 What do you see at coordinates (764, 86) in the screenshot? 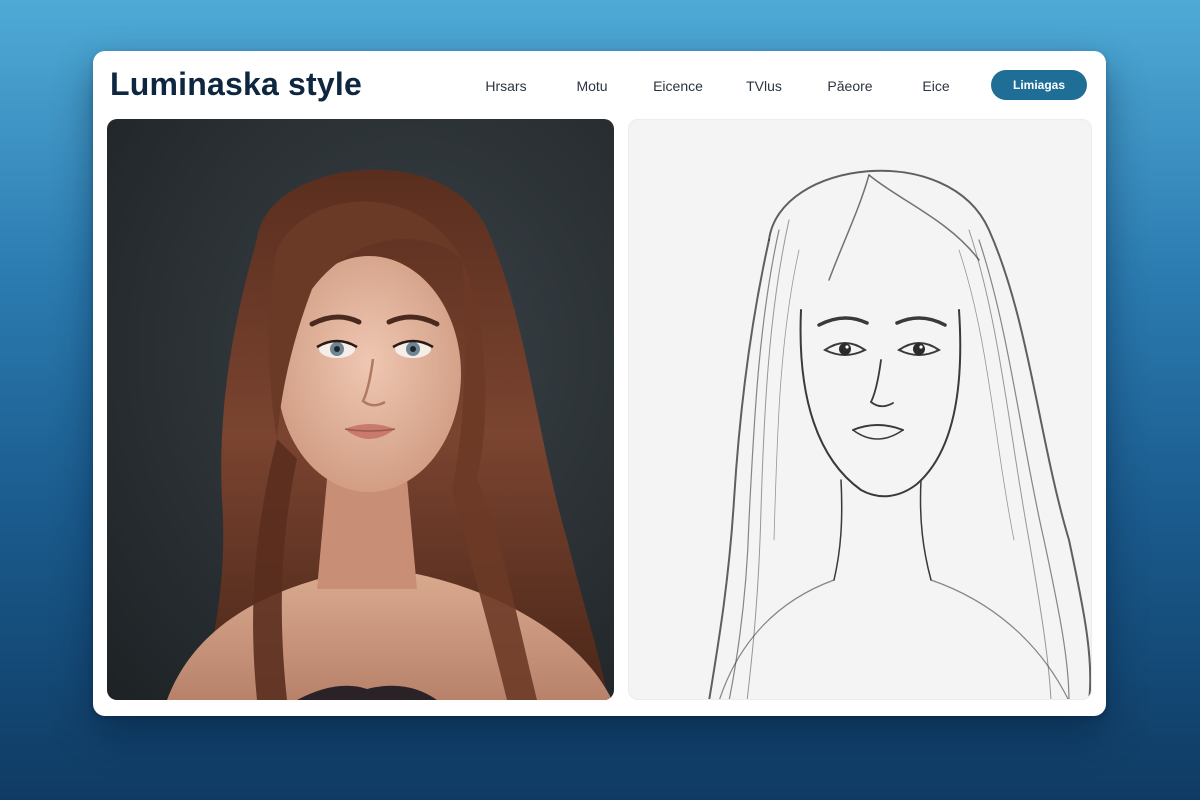
I see `nav-item-4: TVlus` at bounding box center [764, 86].